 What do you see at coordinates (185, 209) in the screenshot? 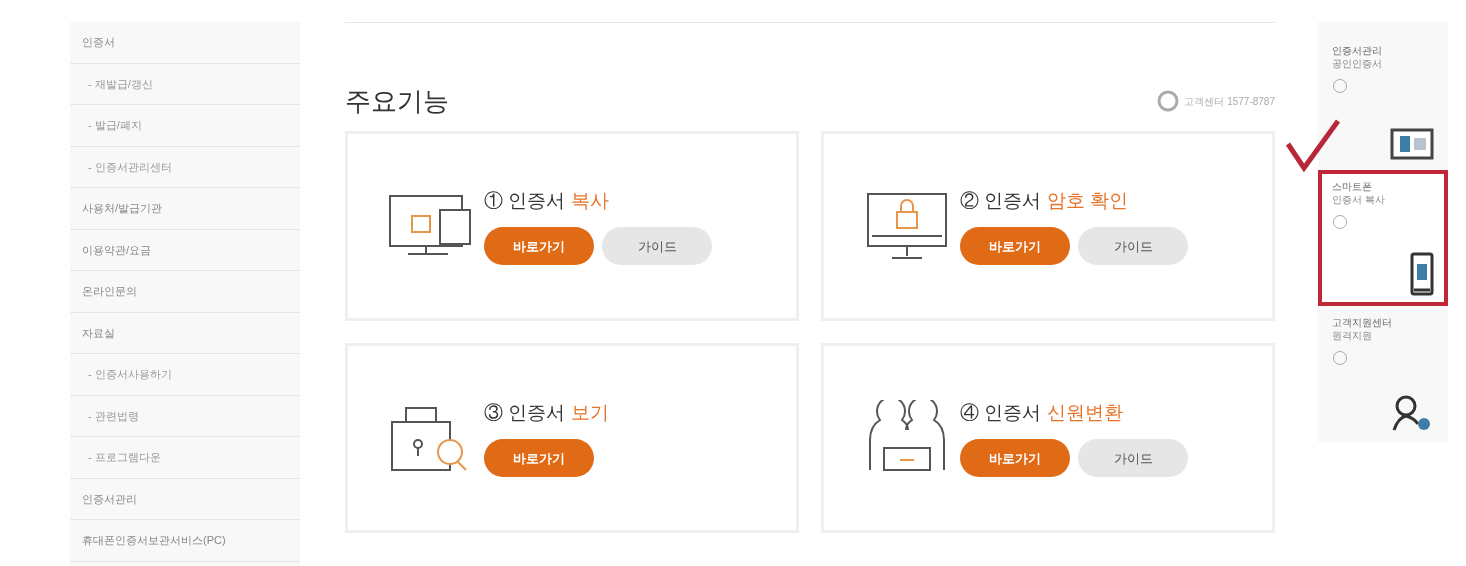
I see `sidebar-item: 사용처/발급기관` at bounding box center [185, 209].